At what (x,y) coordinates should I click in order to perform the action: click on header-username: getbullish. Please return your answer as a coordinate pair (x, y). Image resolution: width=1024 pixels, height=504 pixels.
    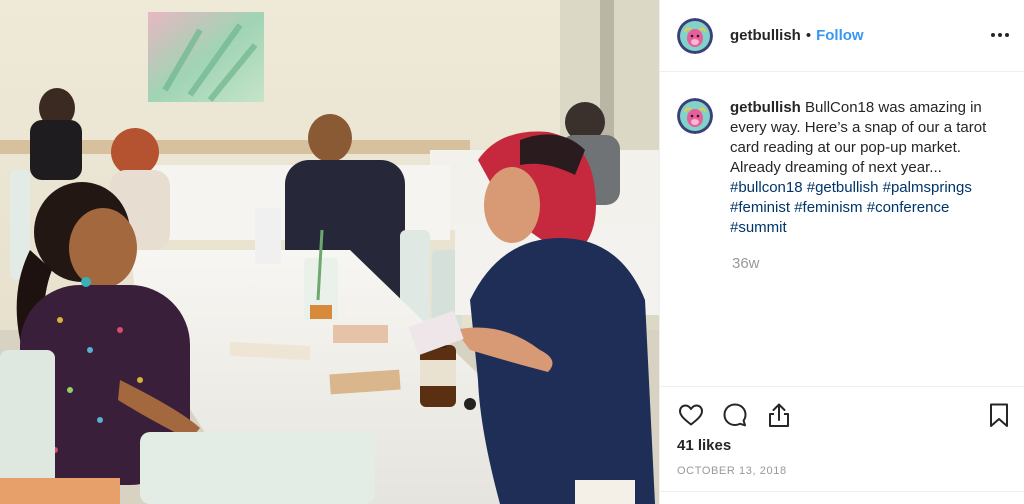
    Looking at the image, I should click on (765, 35).